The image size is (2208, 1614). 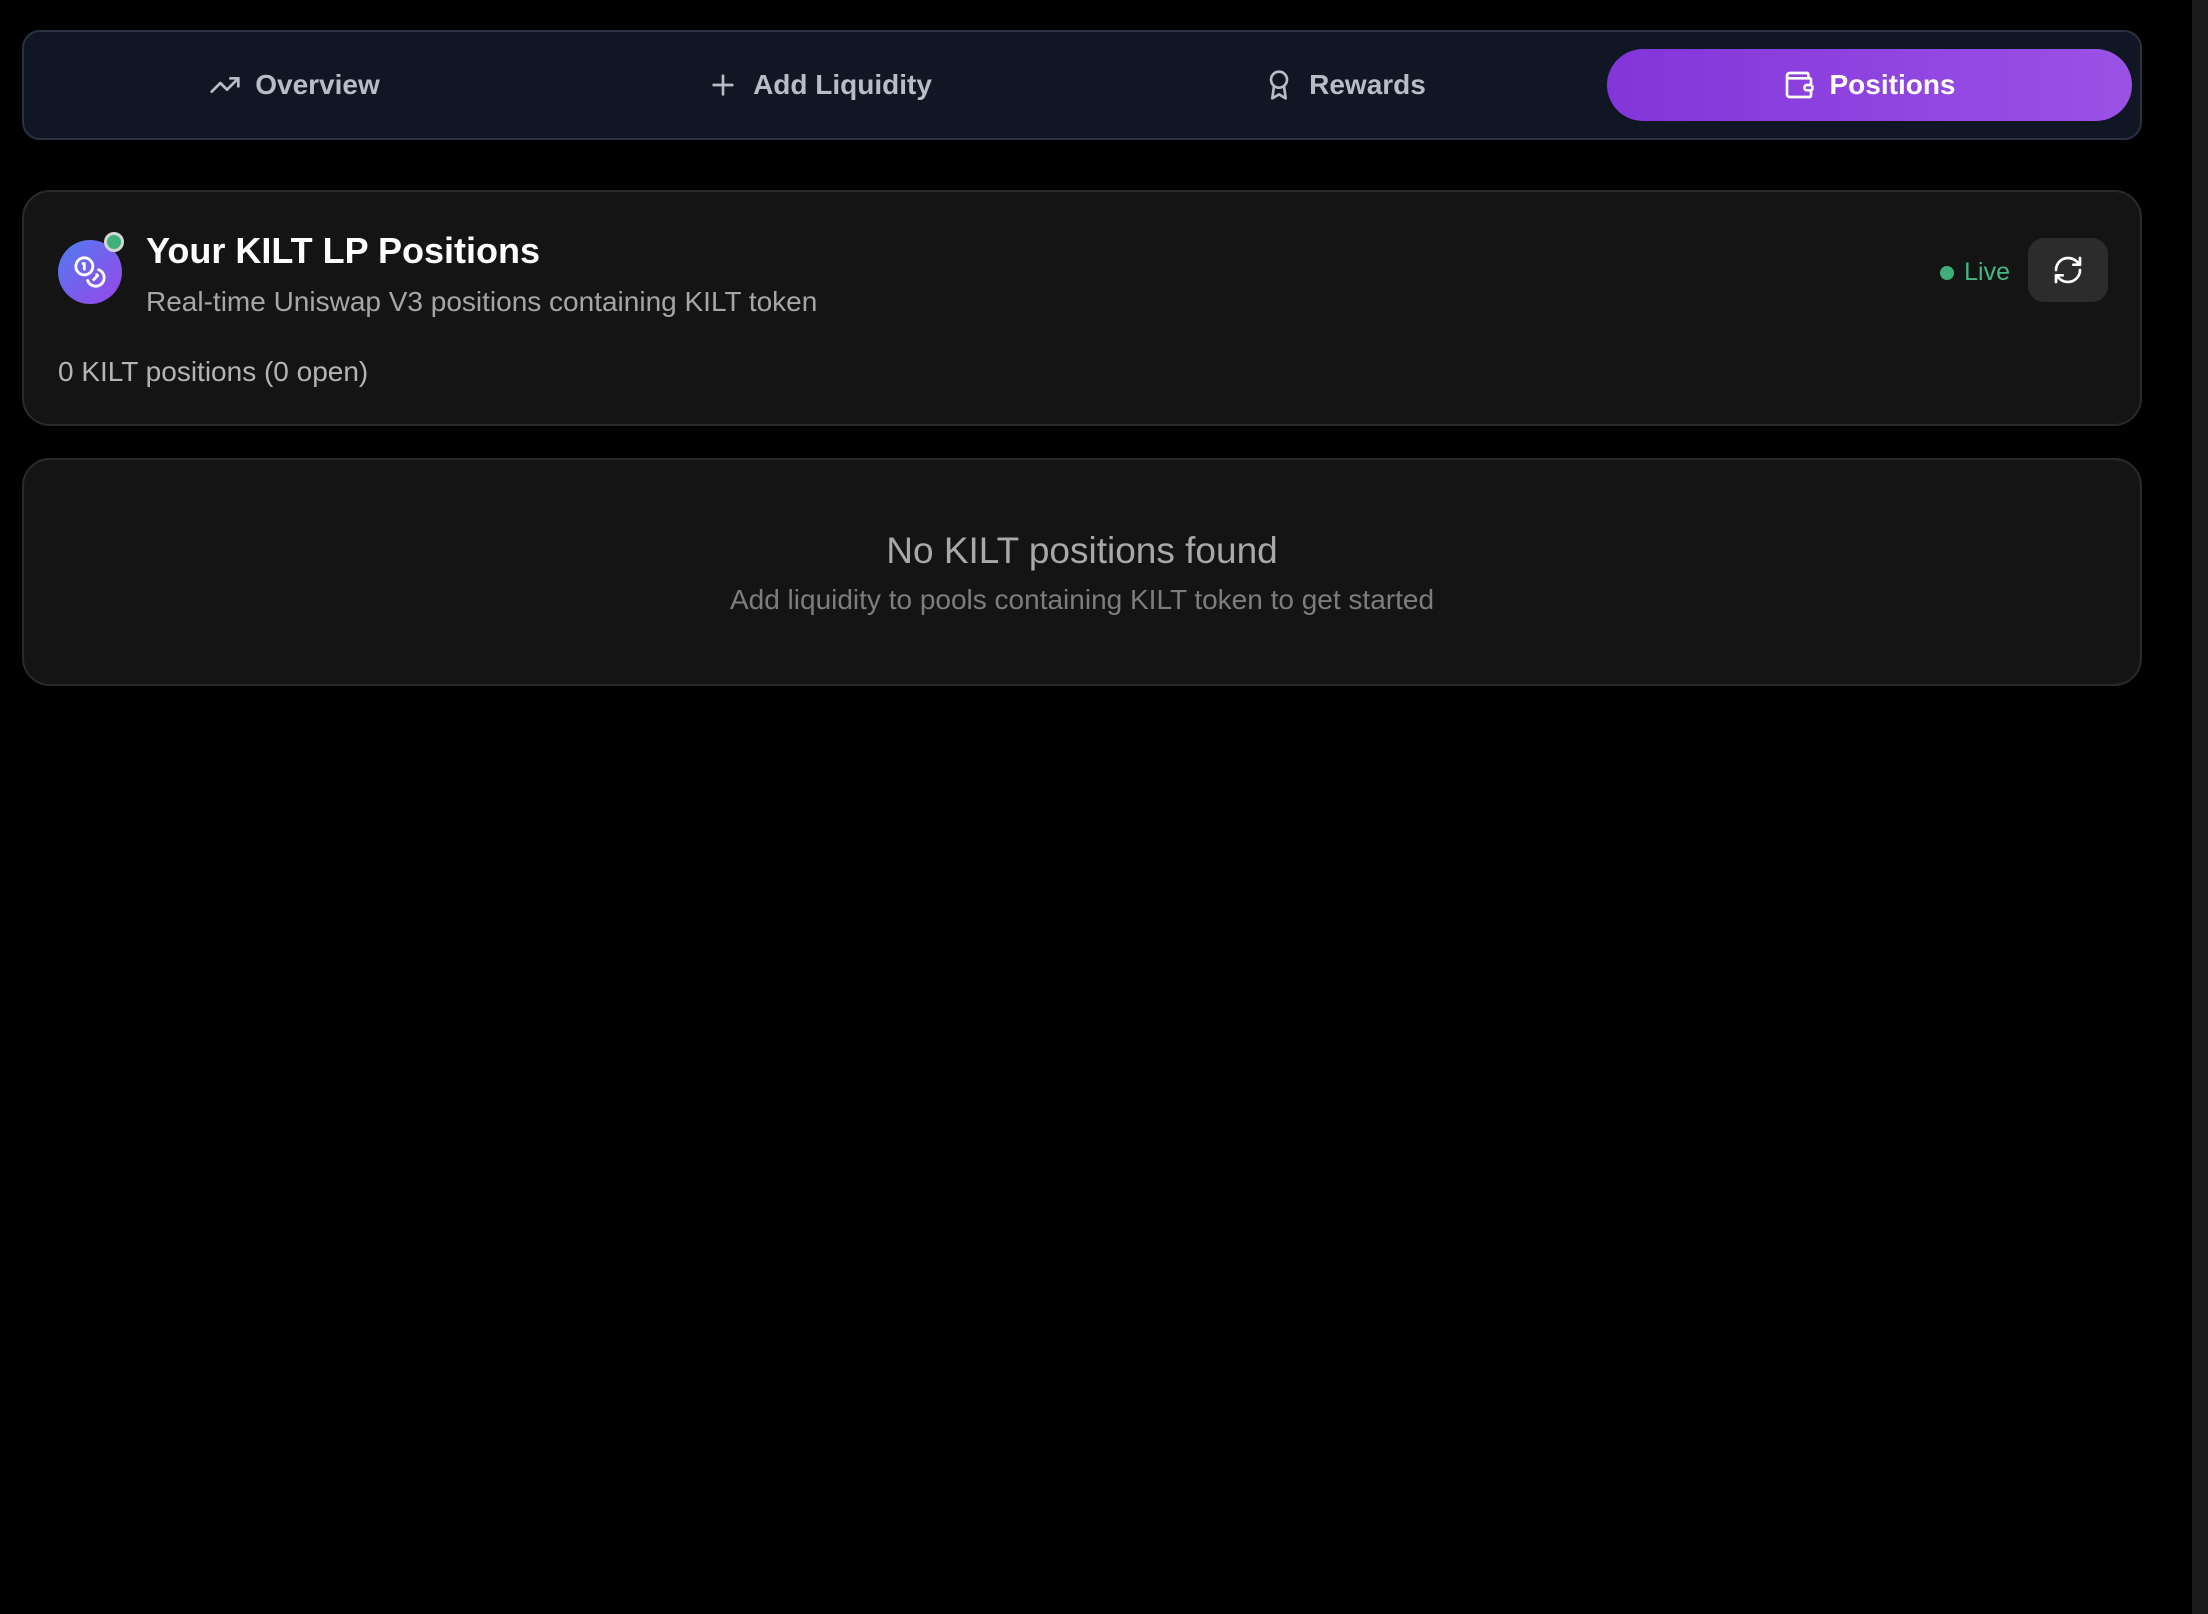 I want to click on refresh-icon, so click(x=2068, y=270).